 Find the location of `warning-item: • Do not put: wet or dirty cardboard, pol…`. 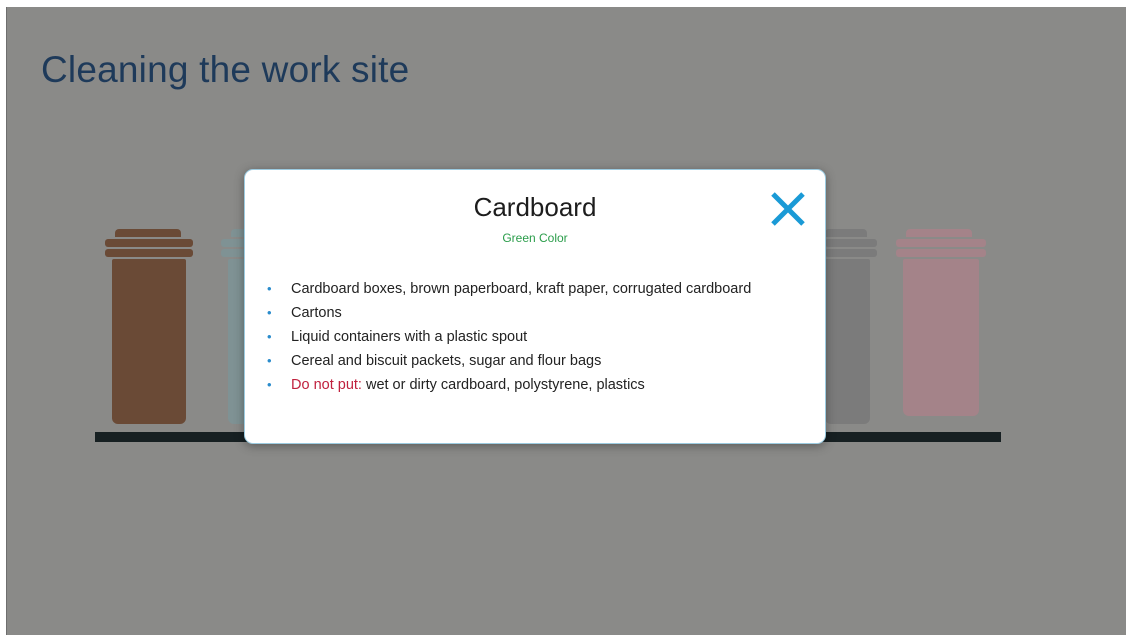

warning-item: • Do not put: wet or dirty cardboard, pol… is located at coordinates (509, 385).